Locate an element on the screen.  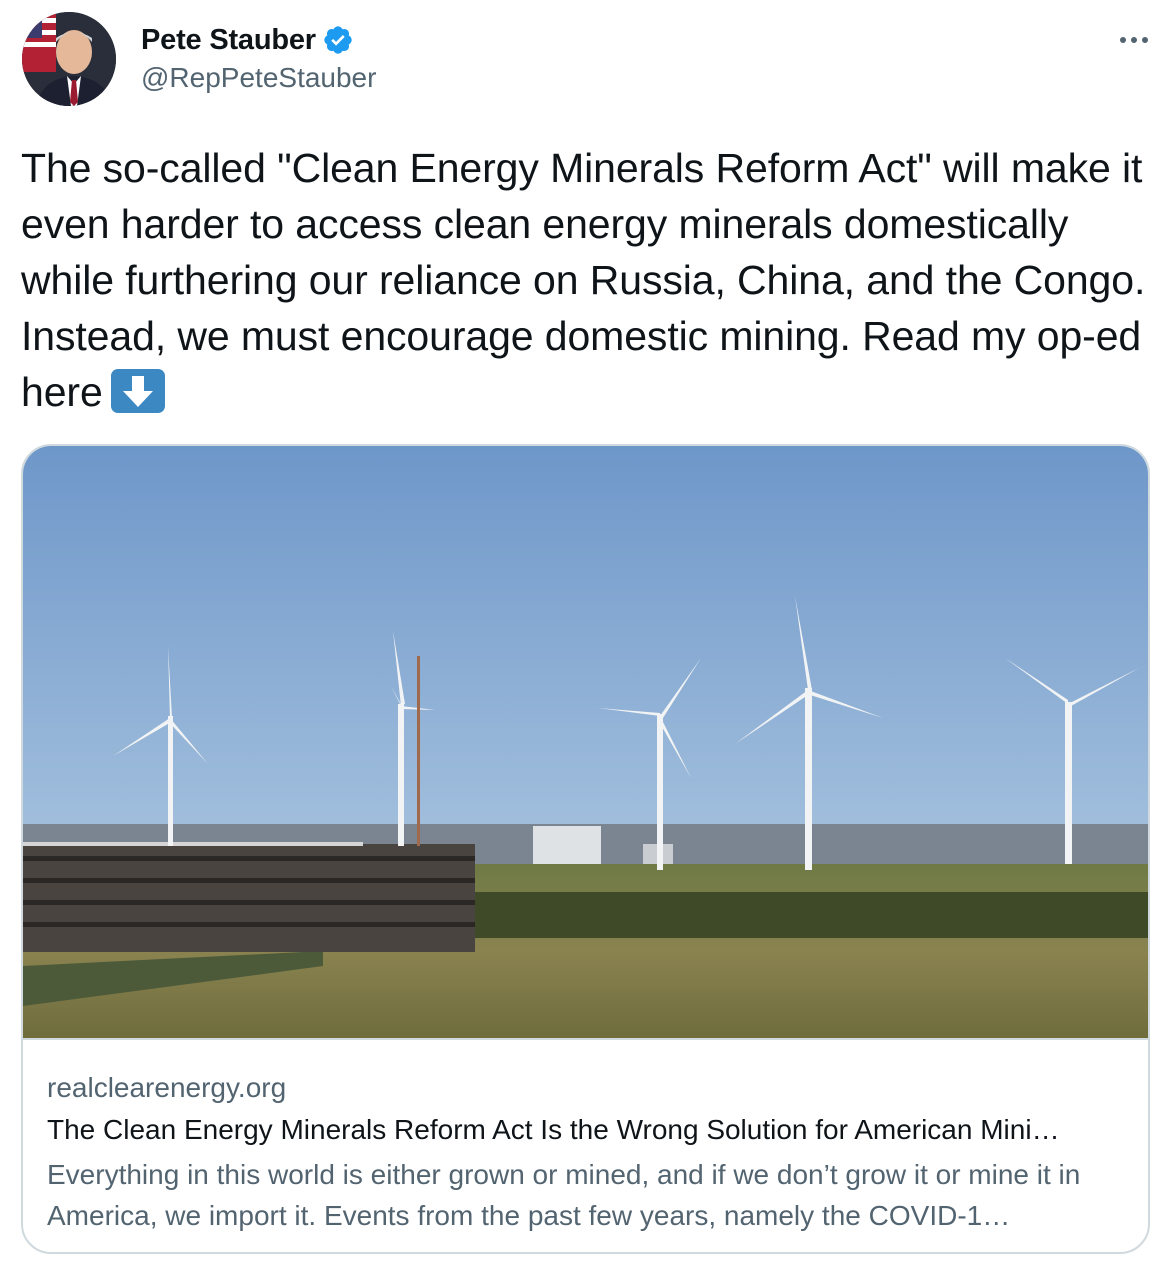
author-name-row: Pete Stauber is located at coordinates (247, 40).